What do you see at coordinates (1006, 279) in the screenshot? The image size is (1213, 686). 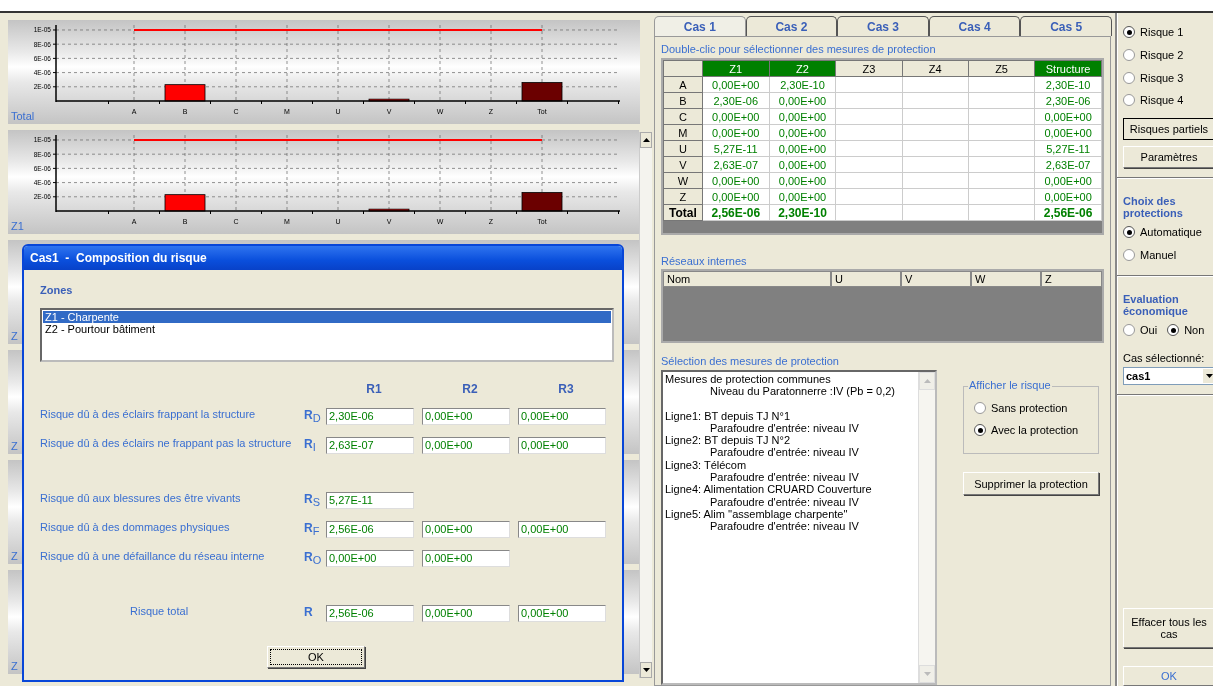 I see `column-header: W` at bounding box center [1006, 279].